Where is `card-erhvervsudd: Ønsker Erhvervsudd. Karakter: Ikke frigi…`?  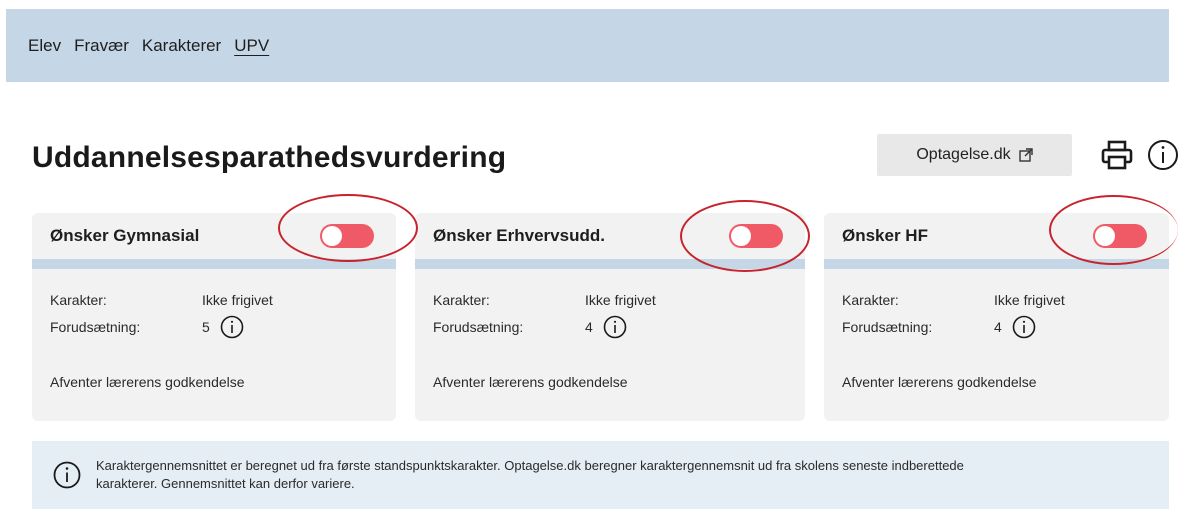
card-erhvervsudd: Ønsker Erhvervsudd. Karakter: Ikke frigi… is located at coordinates (610, 317).